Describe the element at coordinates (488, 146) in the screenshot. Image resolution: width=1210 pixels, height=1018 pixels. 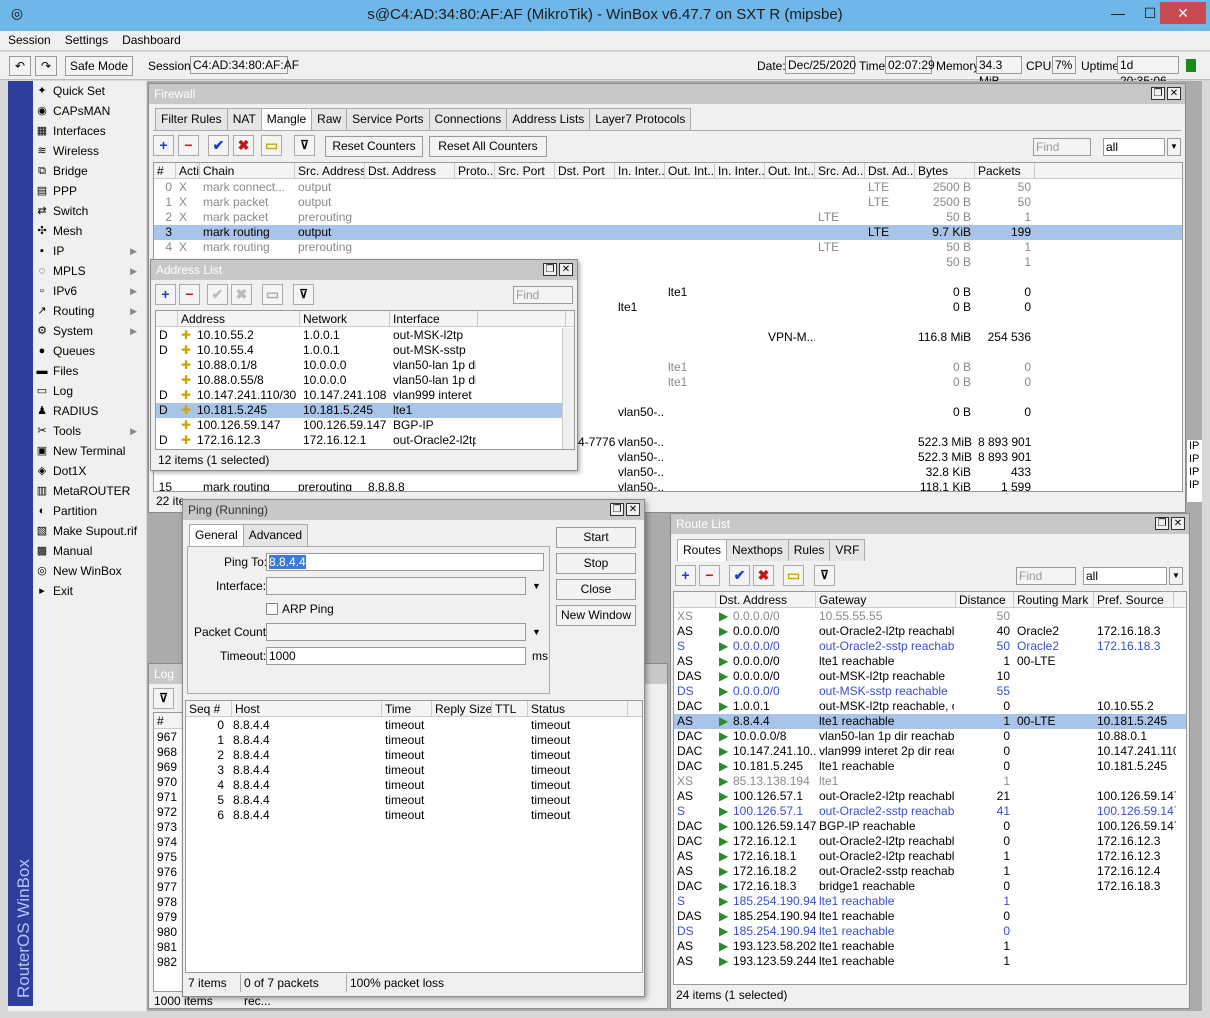
I see `reset-all-counters-button: Reset All Counters` at that location.